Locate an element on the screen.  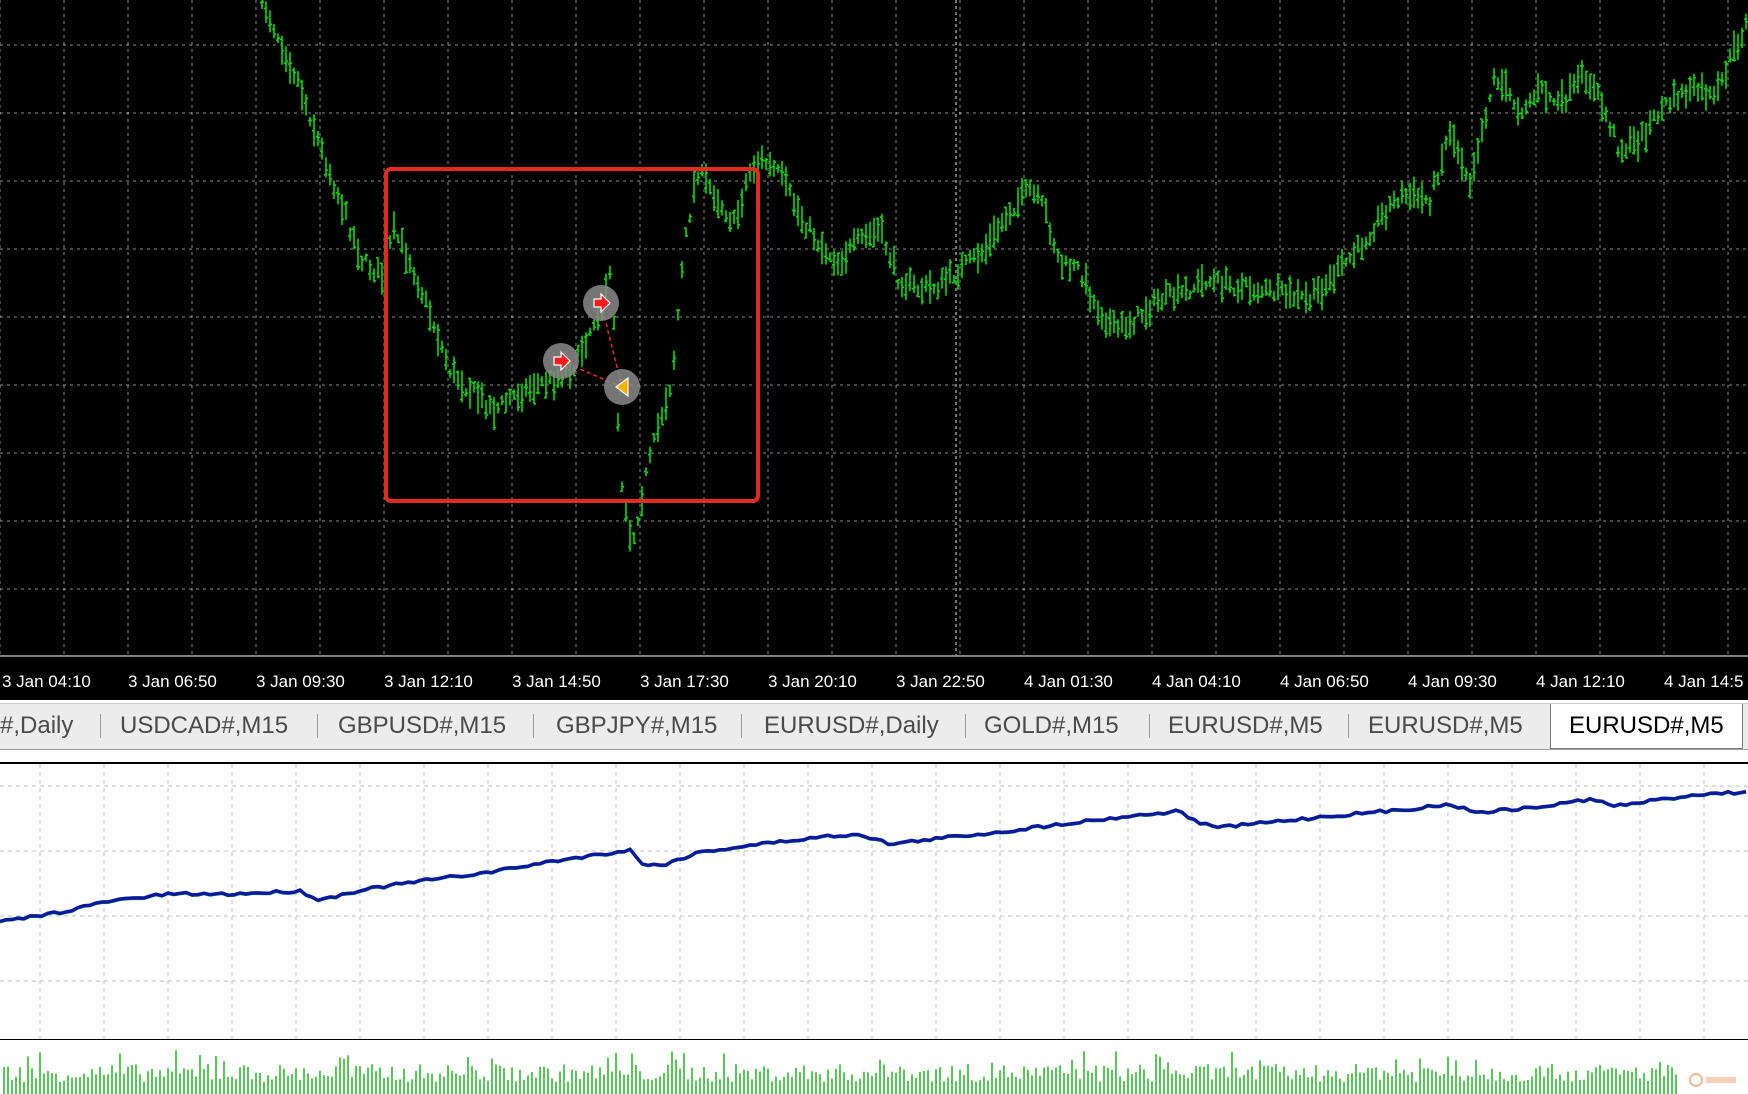
tab-gold-m15: GOLD#,M15 is located at coordinates (1051, 726).